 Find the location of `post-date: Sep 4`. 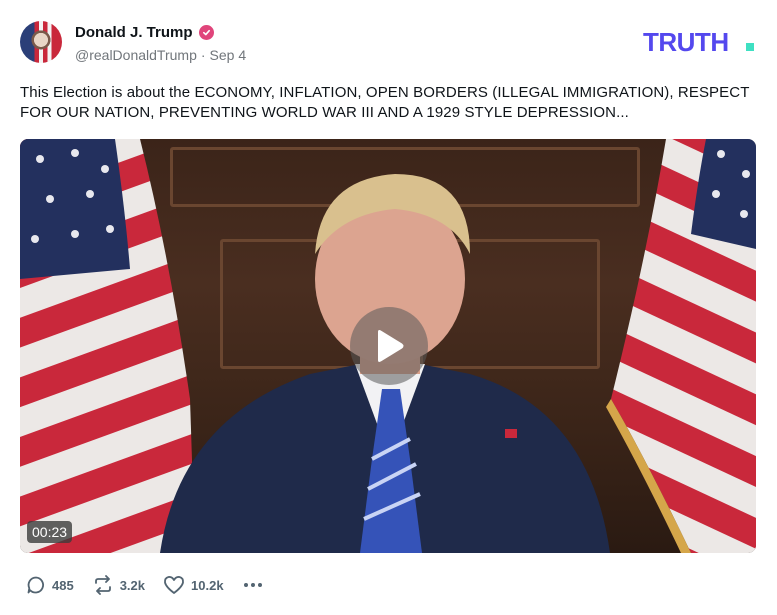

post-date: Sep 4 is located at coordinates (228, 55).